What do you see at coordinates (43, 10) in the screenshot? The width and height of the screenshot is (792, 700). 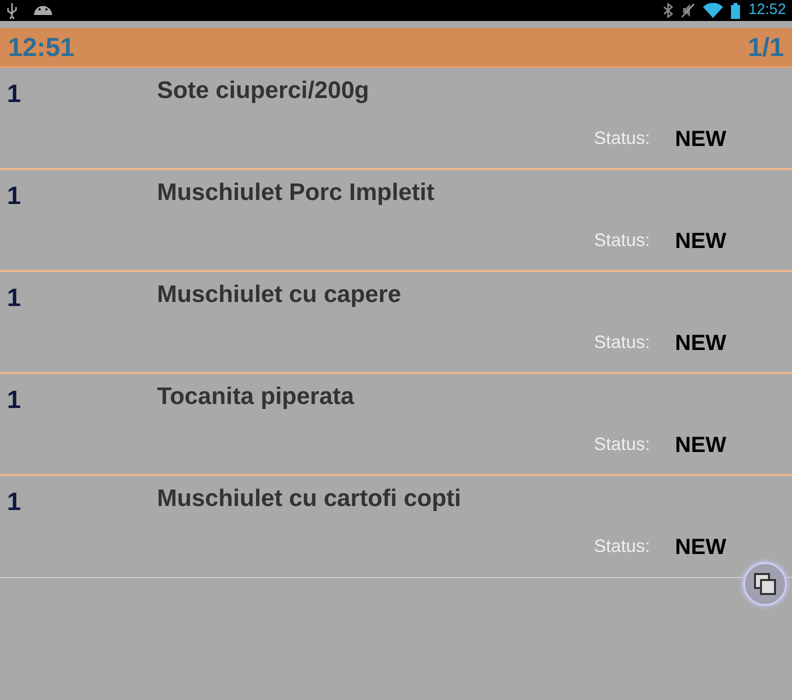 I see `android-icon` at bounding box center [43, 10].